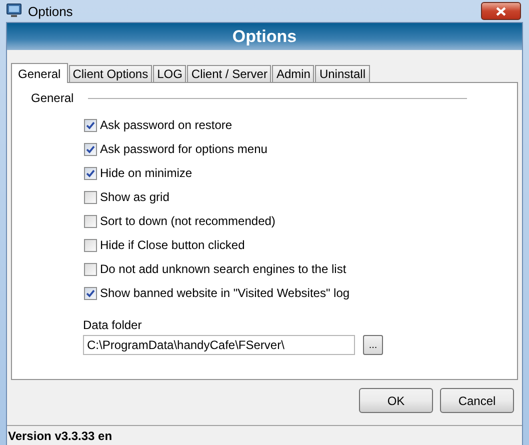  What do you see at coordinates (172, 245) in the screenshot?
I see `checkbox-label: Hide if Close button clicked` at bounding box center [172, 245].